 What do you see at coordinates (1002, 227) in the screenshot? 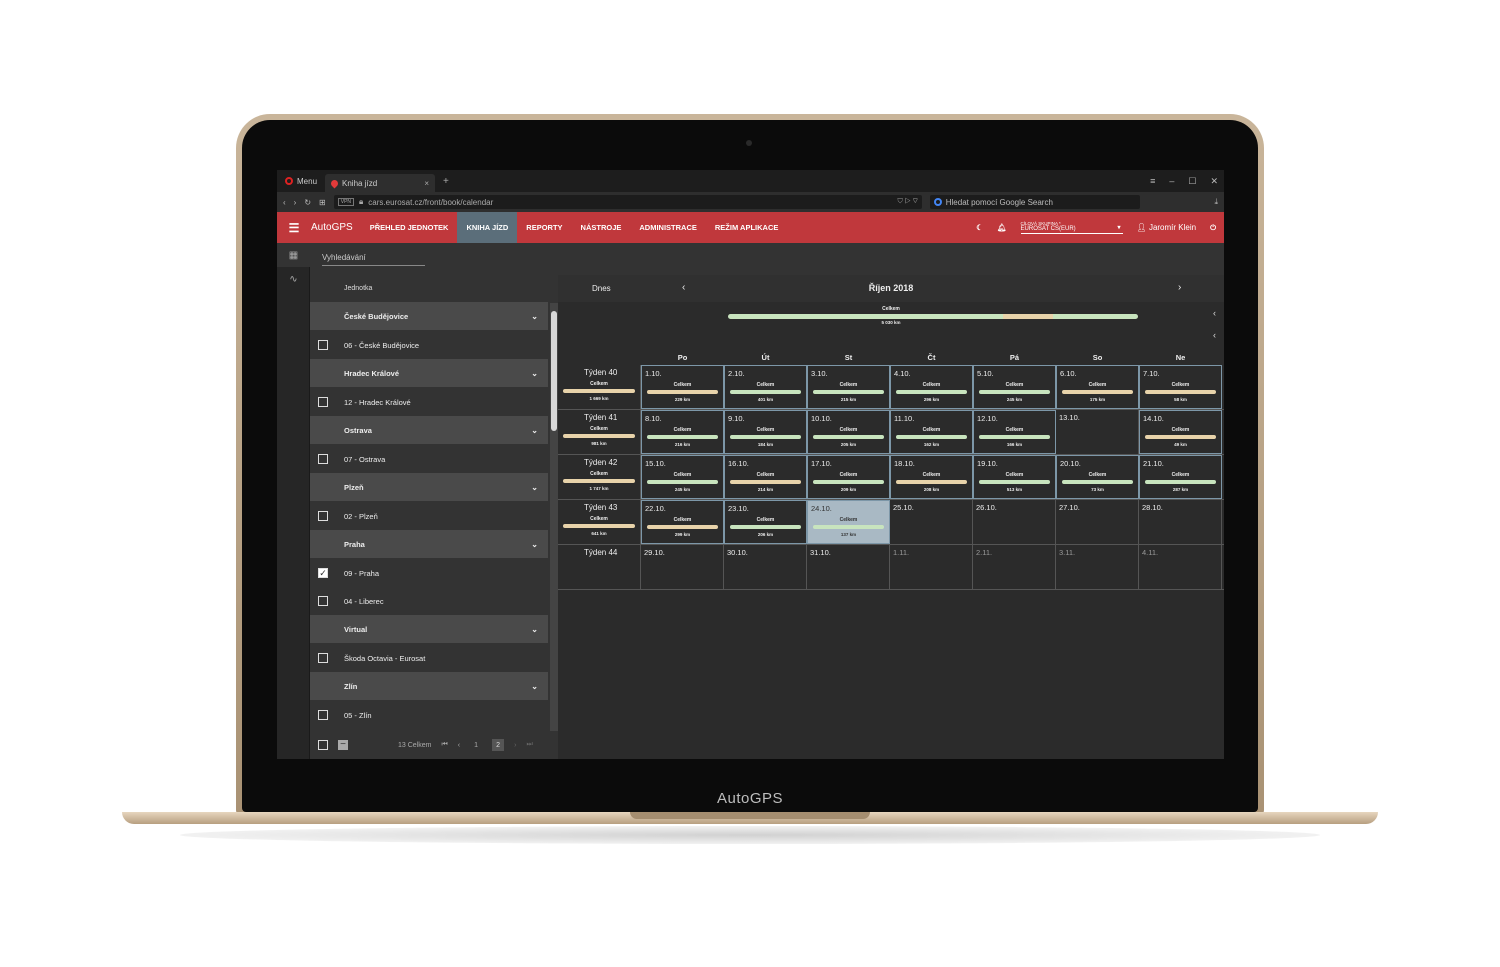
I see `bell-icon: 🔔︎` at bounding box center [1002, 227].